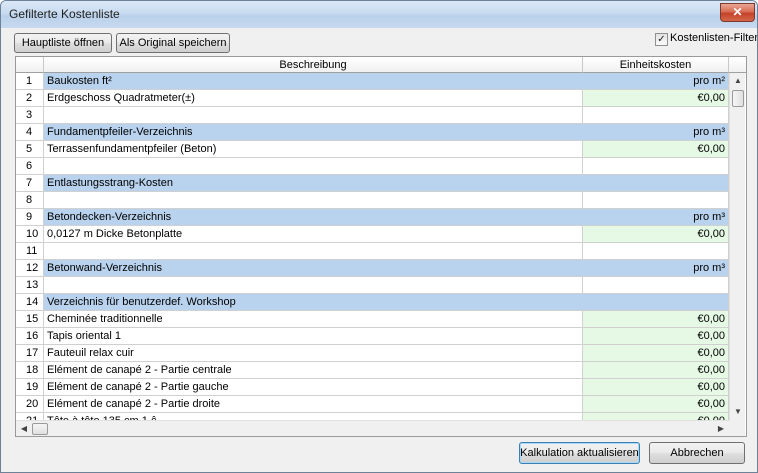 This screenshot has height=473, width=758. What do you see at coordinates (656, 81) in the screenshot?
I see `unit-cost-cell: pro m²` at bounding box center [656, 81].